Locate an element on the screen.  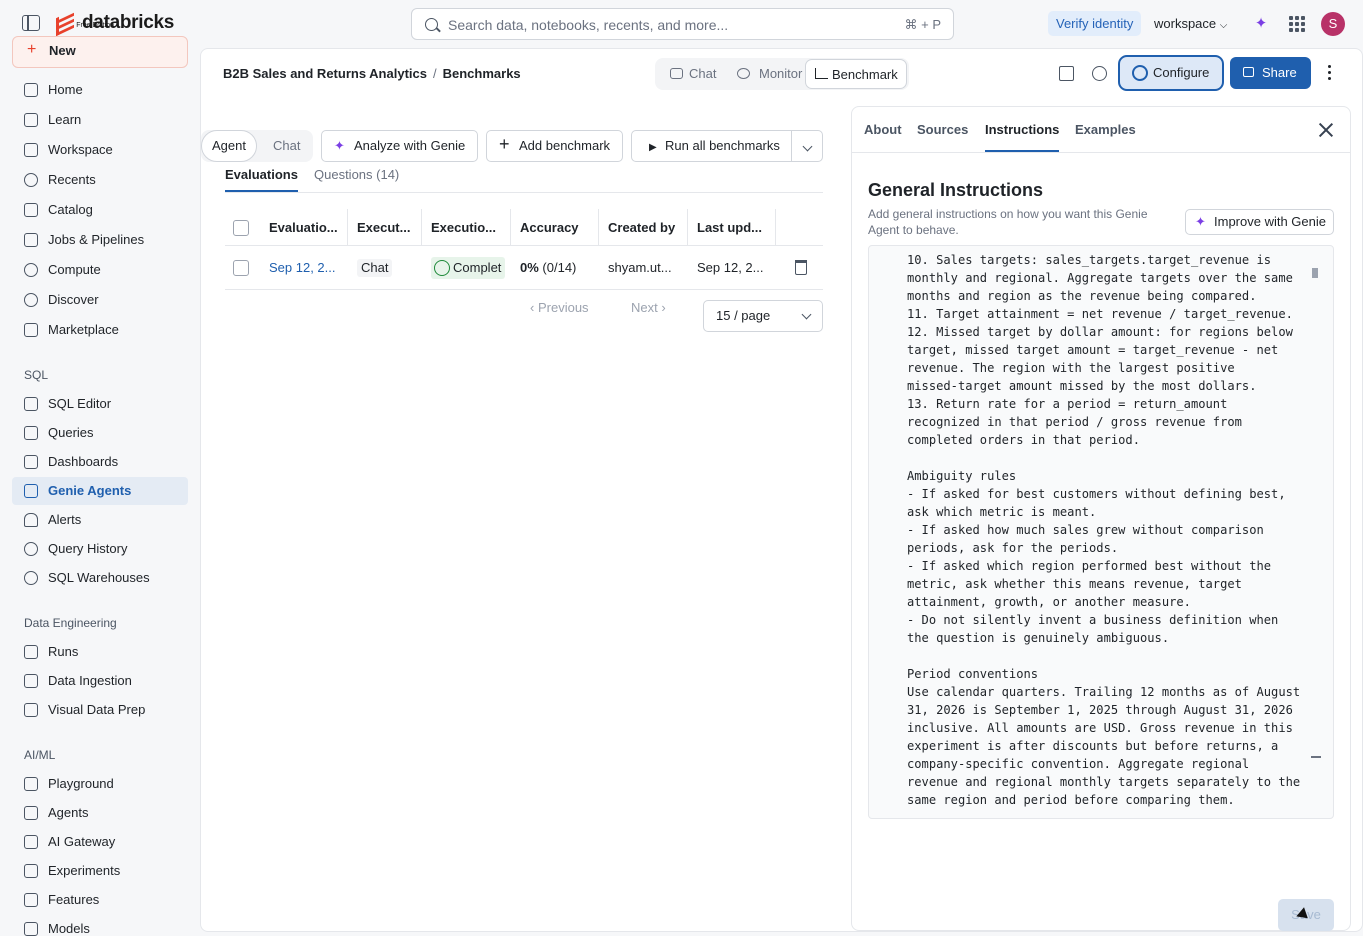
sidebar-item-home: Home is located at coordinates (100, 90).